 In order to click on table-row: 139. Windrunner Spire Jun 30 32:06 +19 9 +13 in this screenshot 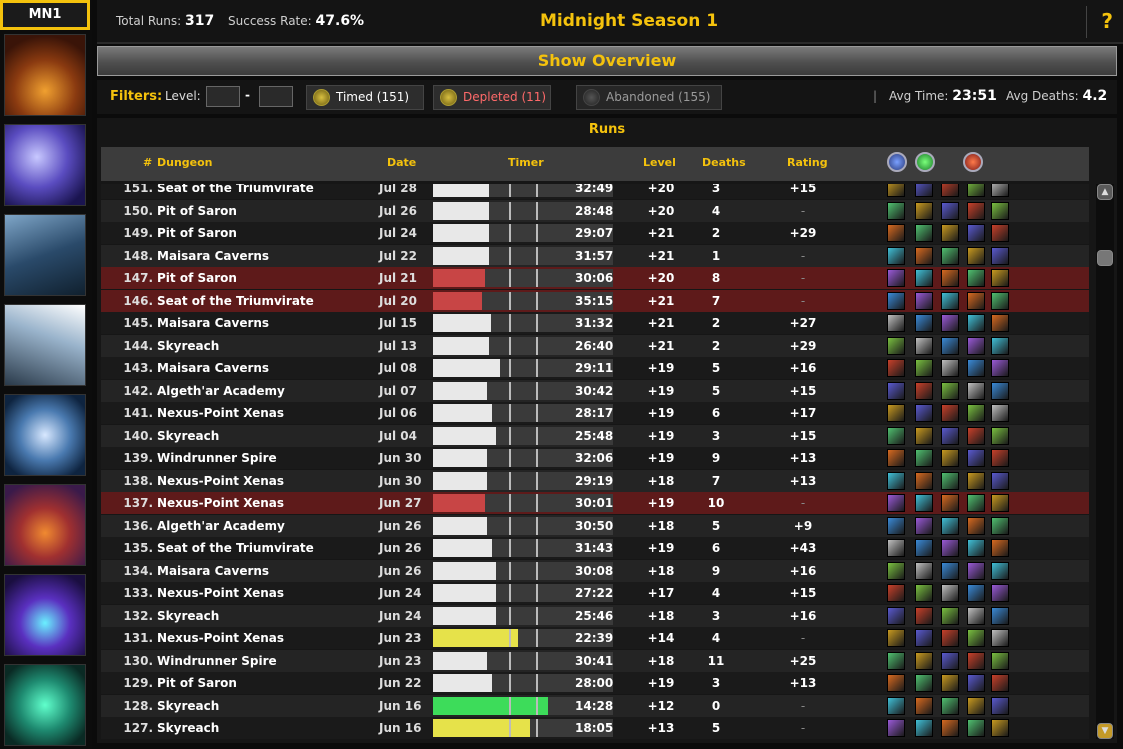, I will do `click(595, 458)`.